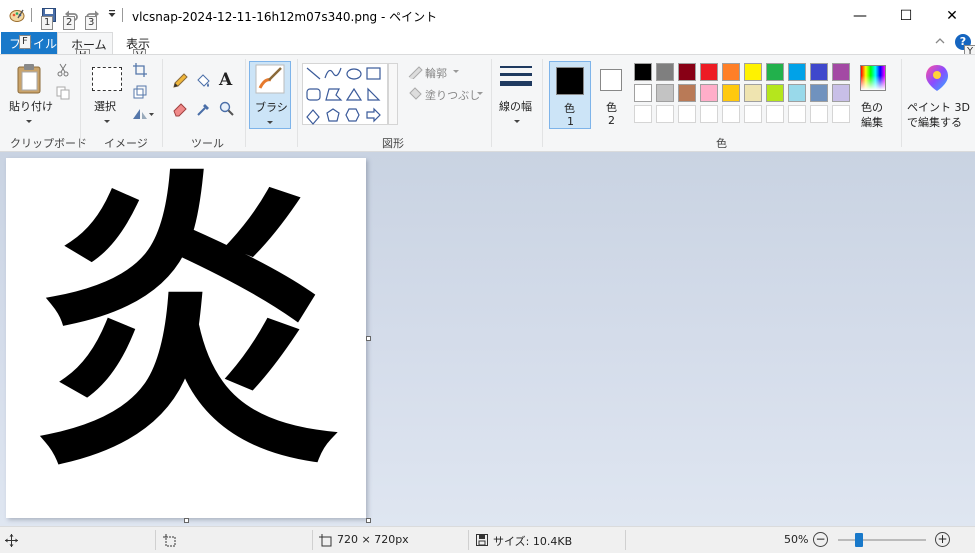  I want to click on outline-icon, so click(415, 73).